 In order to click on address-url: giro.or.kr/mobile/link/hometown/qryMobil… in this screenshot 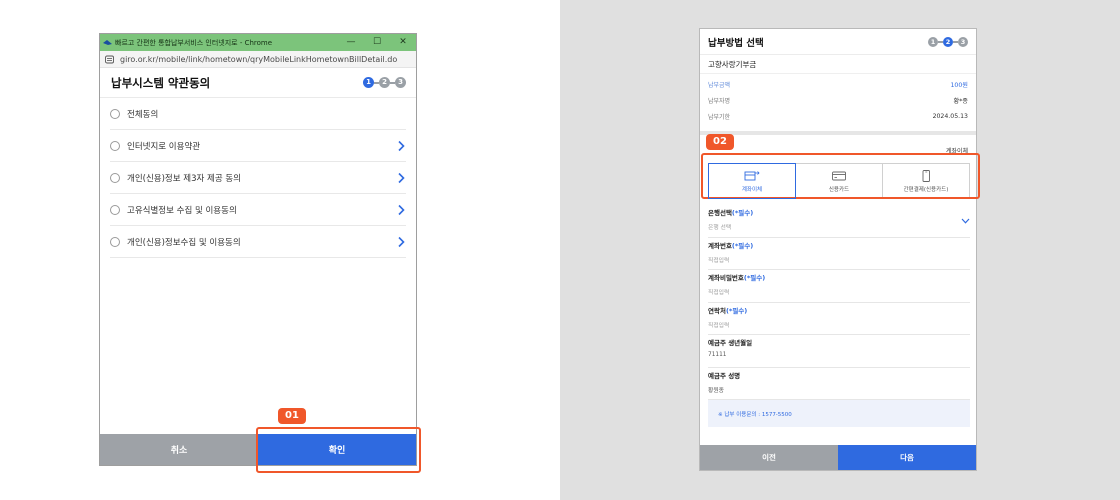, I will do `click(259, 59)`.